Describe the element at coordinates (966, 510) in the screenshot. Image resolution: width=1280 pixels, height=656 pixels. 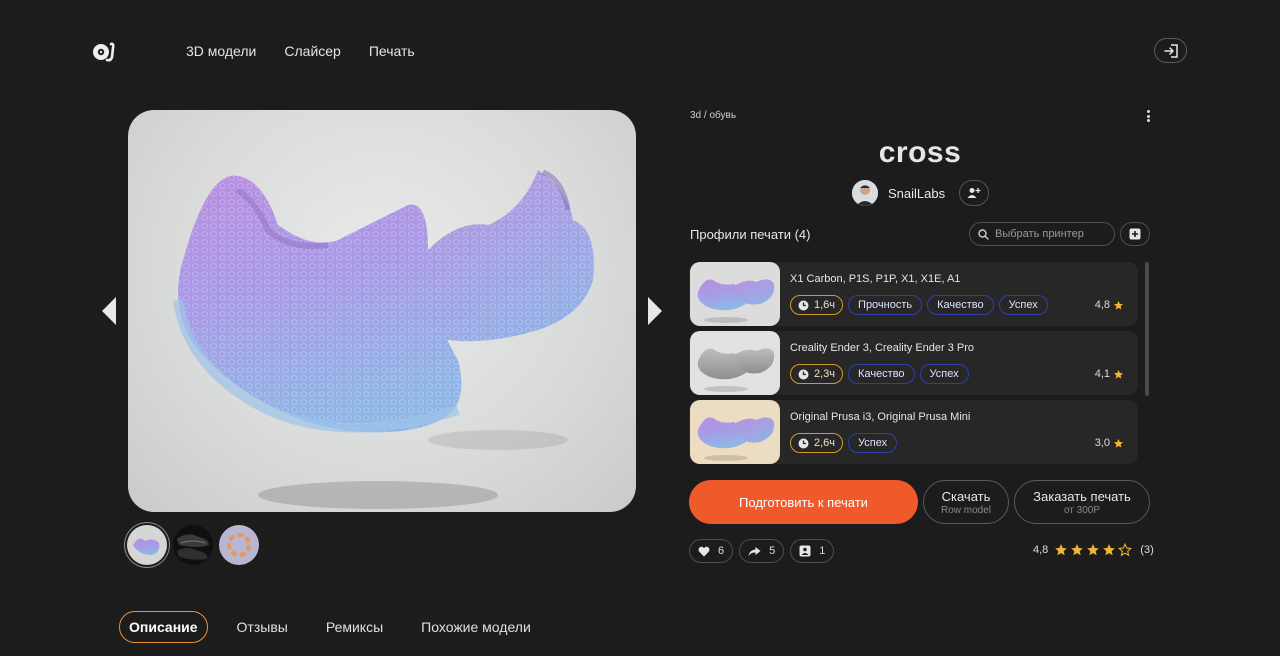
I see `download-sublabel: Row model` at that location.